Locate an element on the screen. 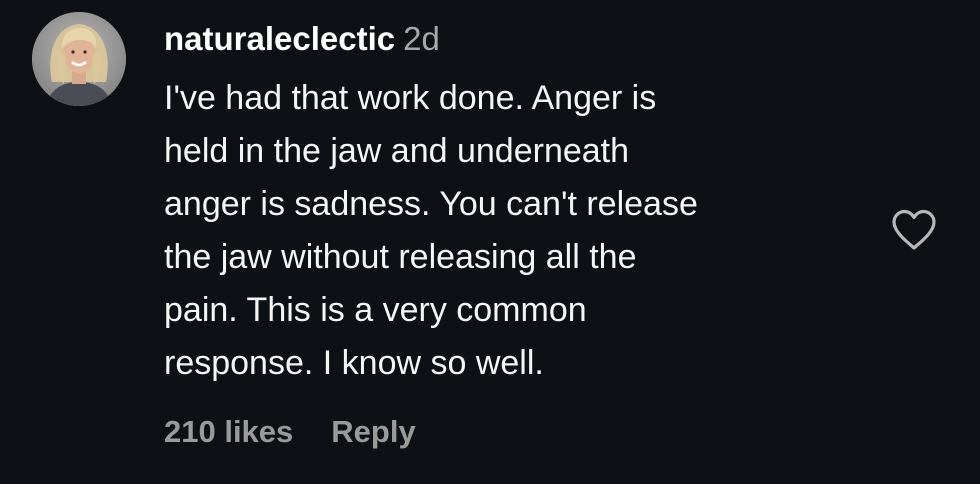  comment-footer: 210 likes Reply is located at coordinates (290, 432).